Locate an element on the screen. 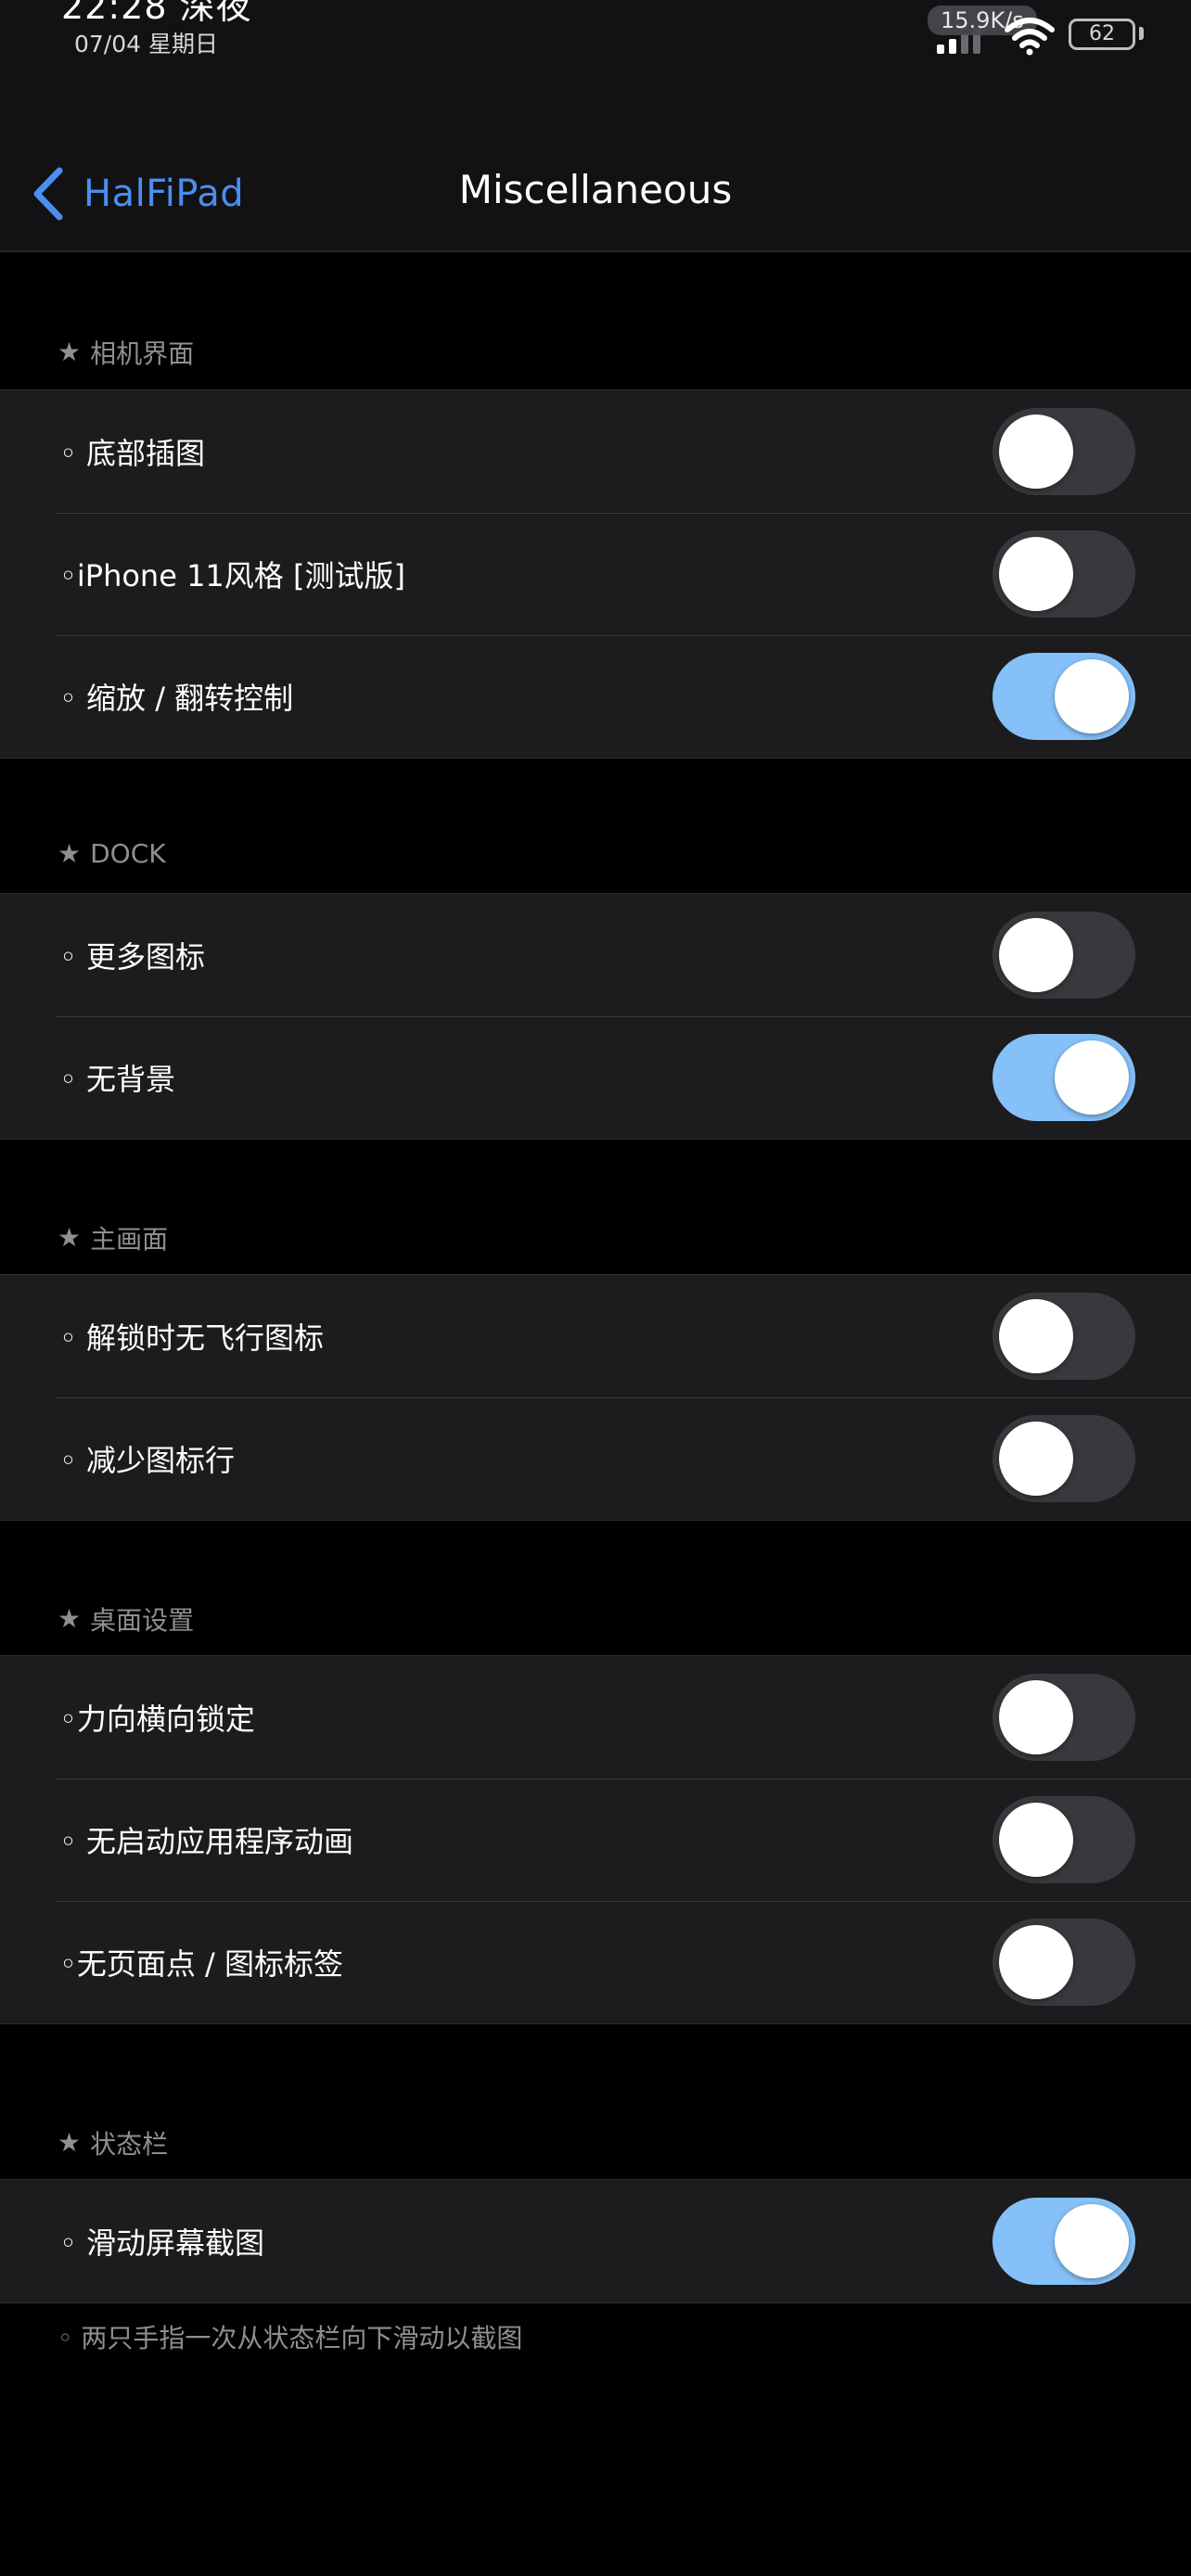  setting-label: ◦ 滑动屏幕截图 is located at coordinates (162, 2243).